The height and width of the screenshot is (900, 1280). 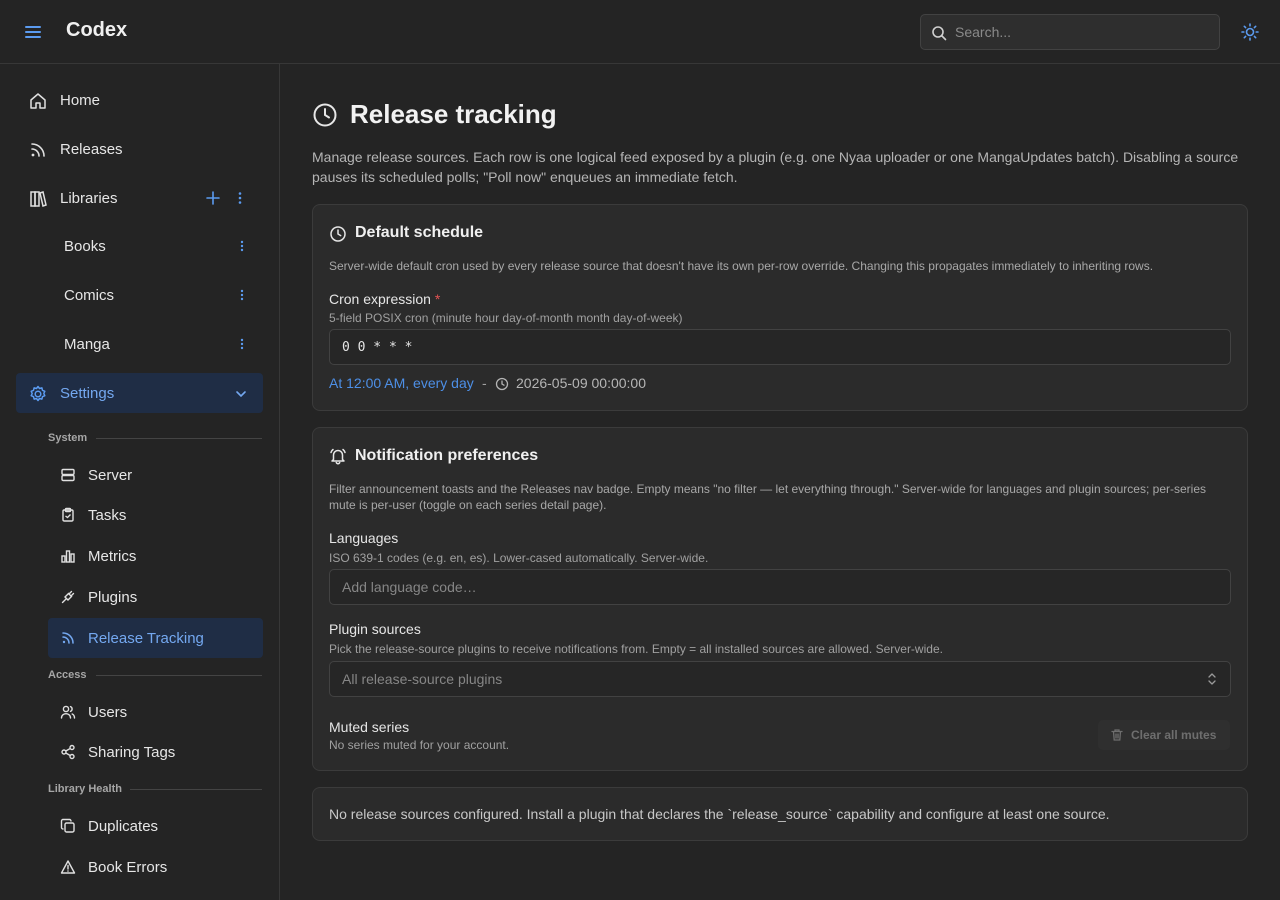 I want to click on settings-item-duplicates: Duplicates, so click(x=155, y=826).